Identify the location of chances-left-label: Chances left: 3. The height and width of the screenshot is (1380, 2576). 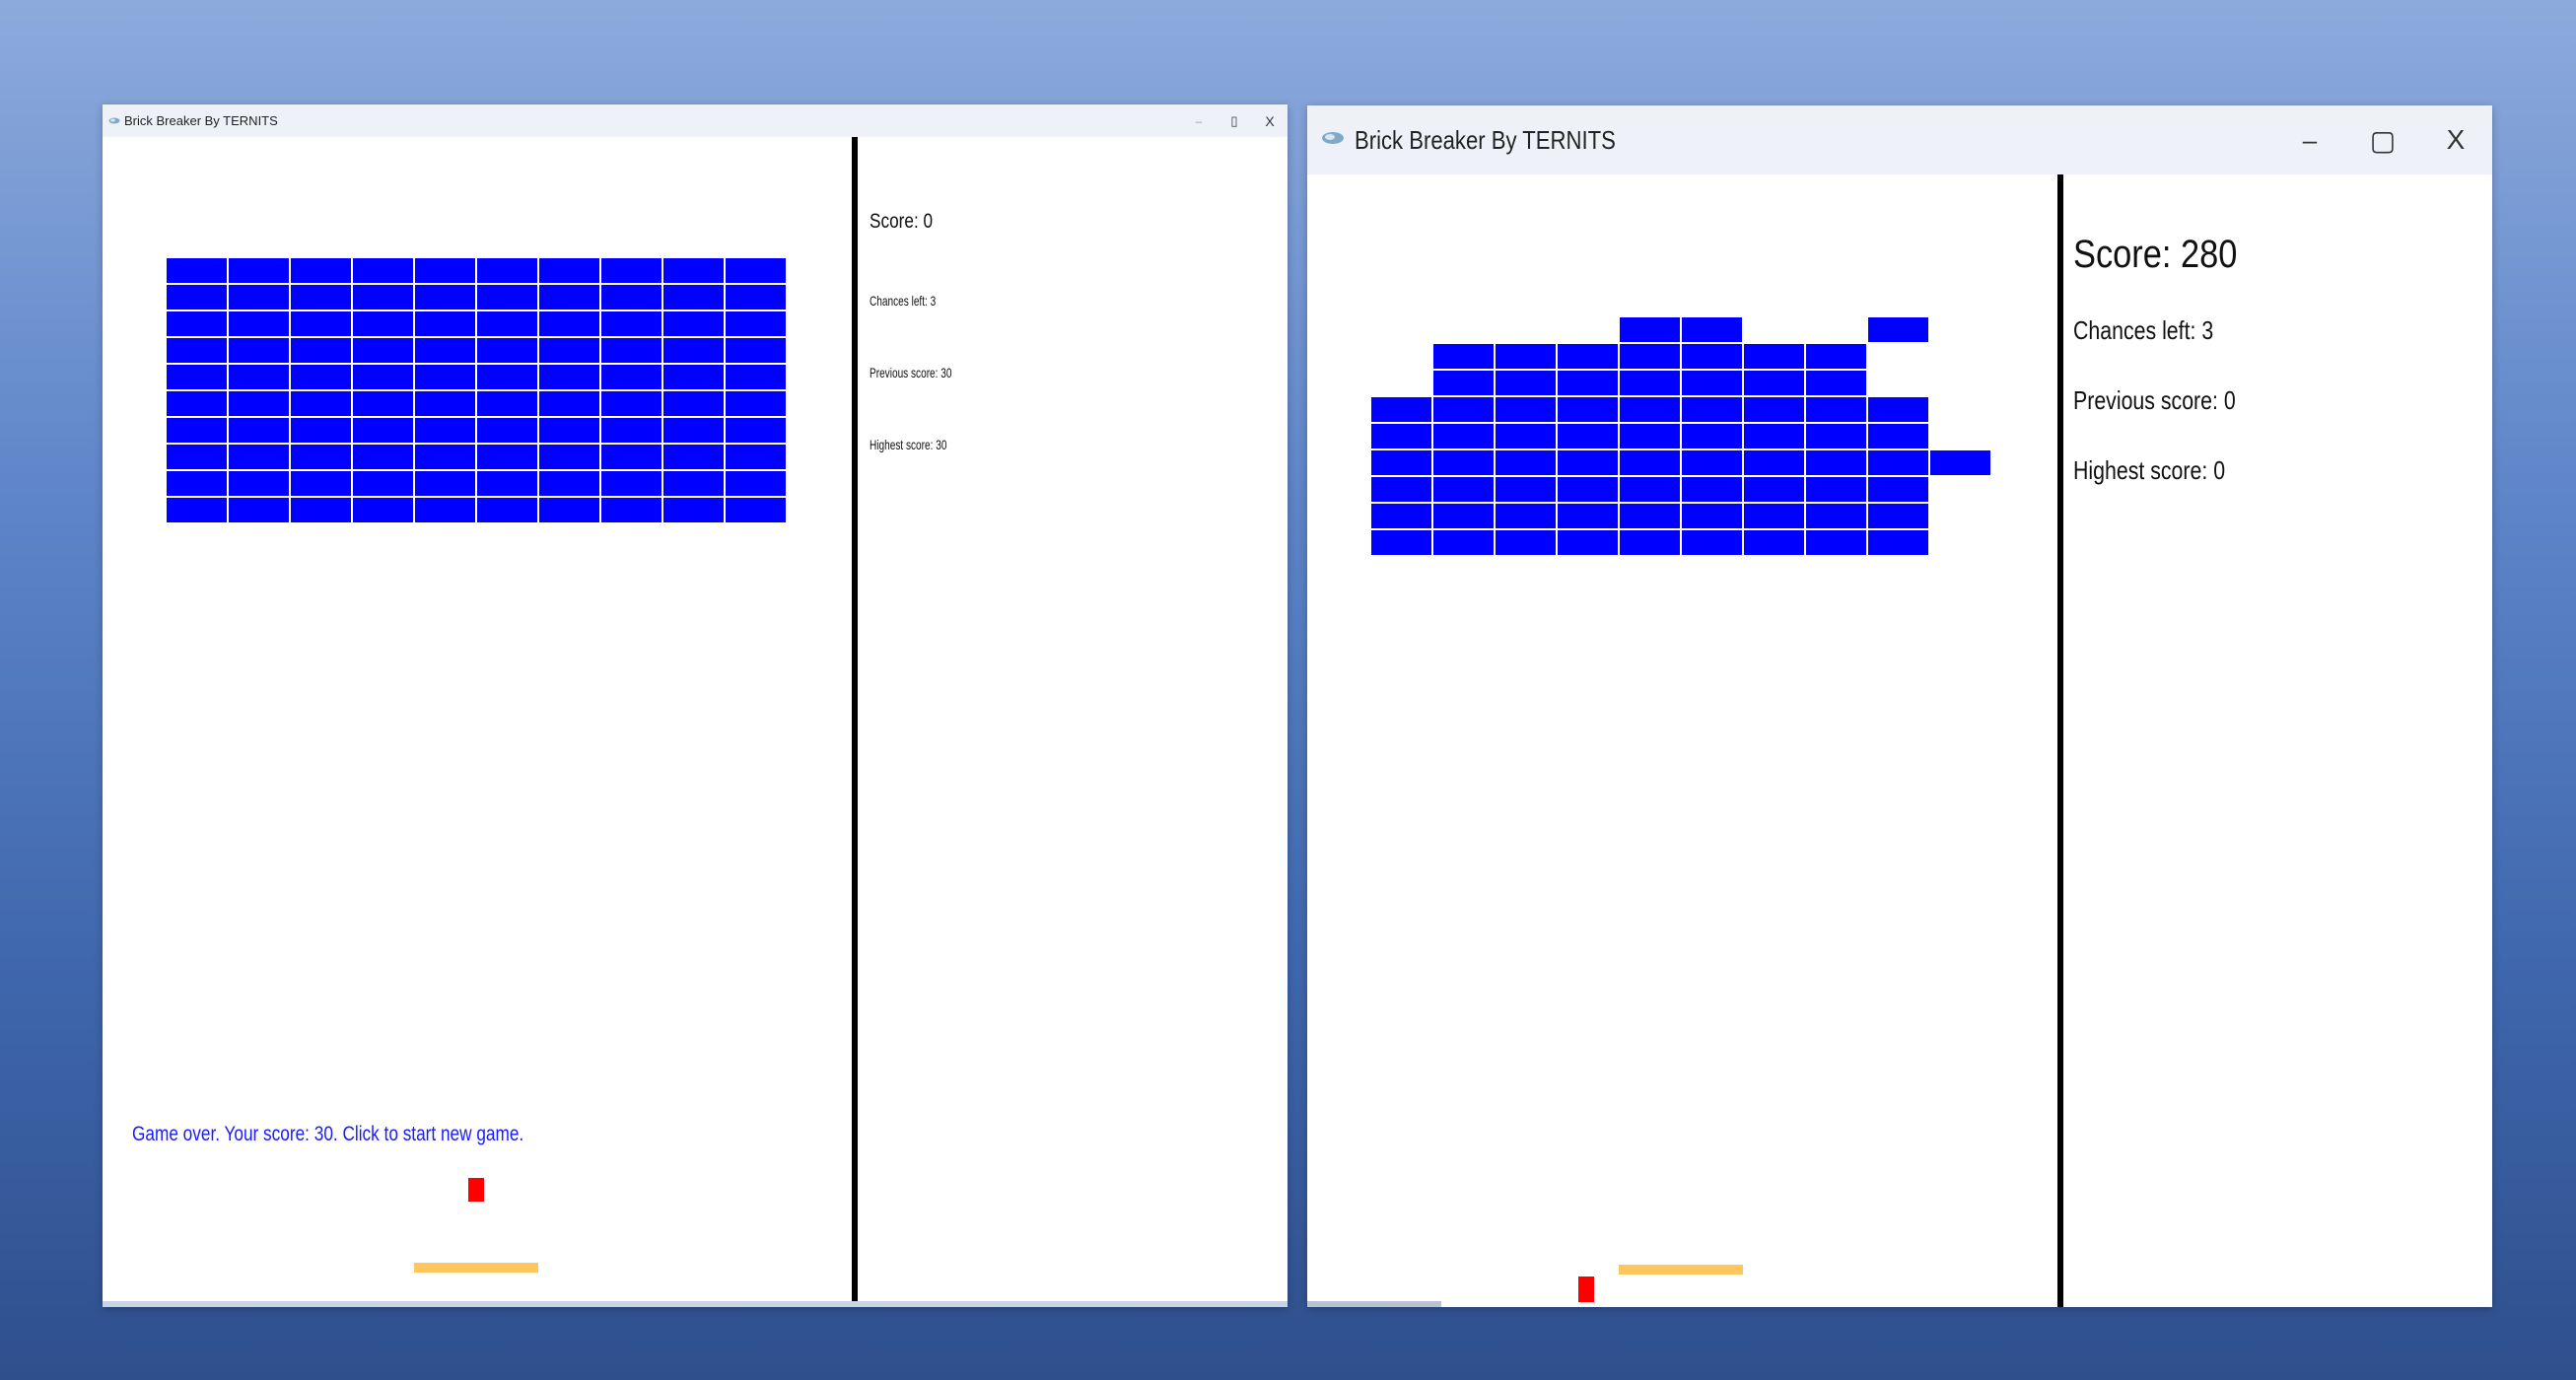
(904, 301).